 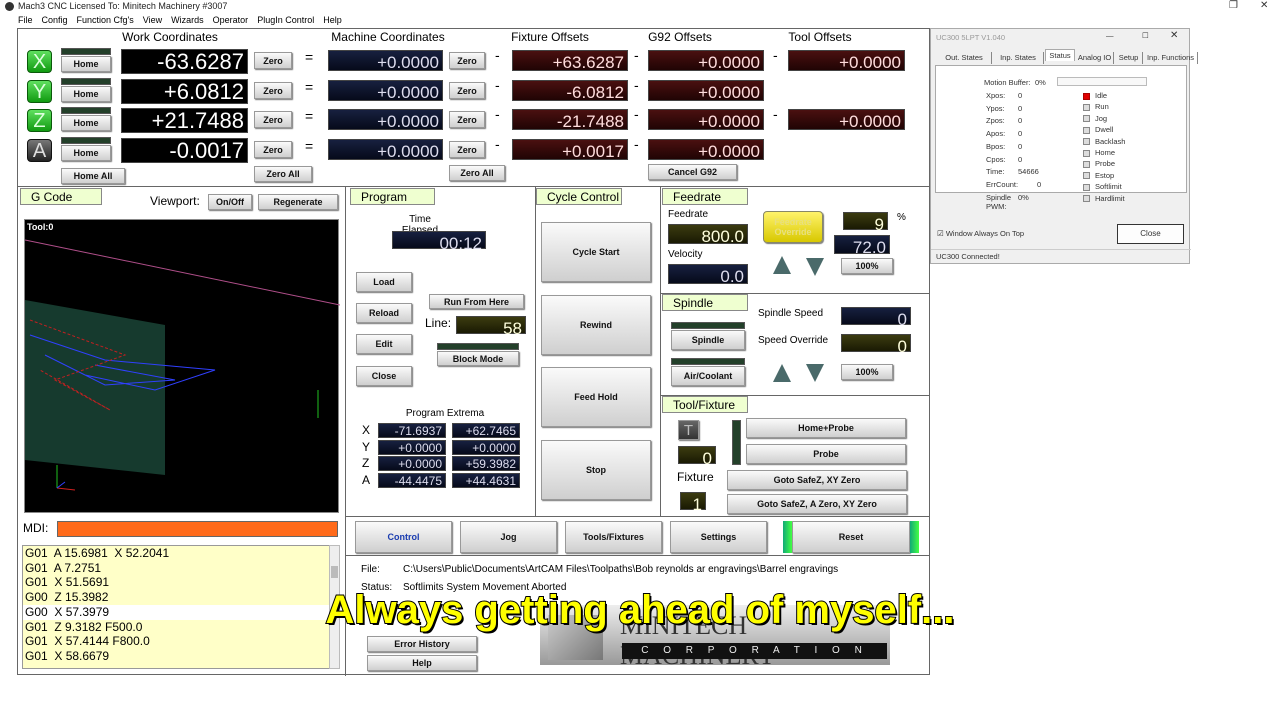 What do you see at coordinates (478, 358) in the screenshot?
I see `block-mode-button: Block Mode` at bounding box center [478, 358].